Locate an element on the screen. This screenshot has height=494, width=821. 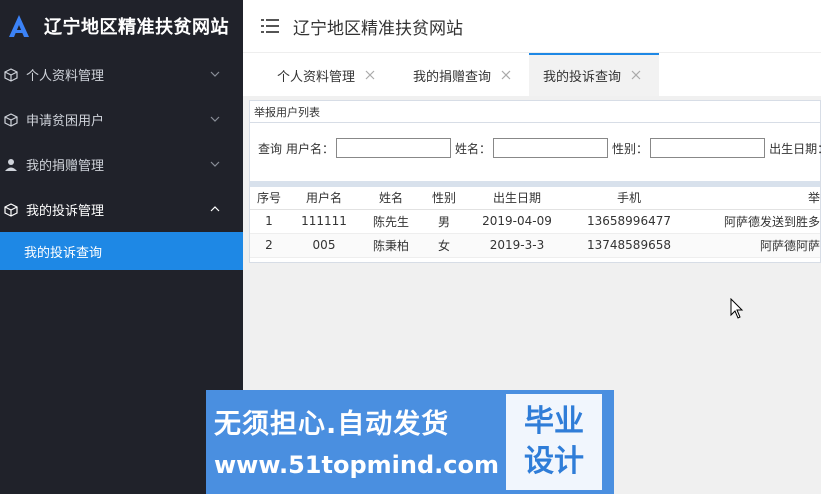
sidebar-subitem-complaint-query: 我的投诉查询 is located at coordinates (121, 251).